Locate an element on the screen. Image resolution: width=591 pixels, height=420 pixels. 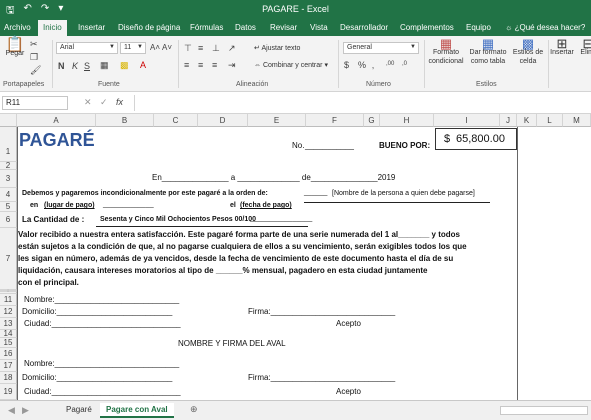
row-header: 17 is located at coordinates (8, 366).